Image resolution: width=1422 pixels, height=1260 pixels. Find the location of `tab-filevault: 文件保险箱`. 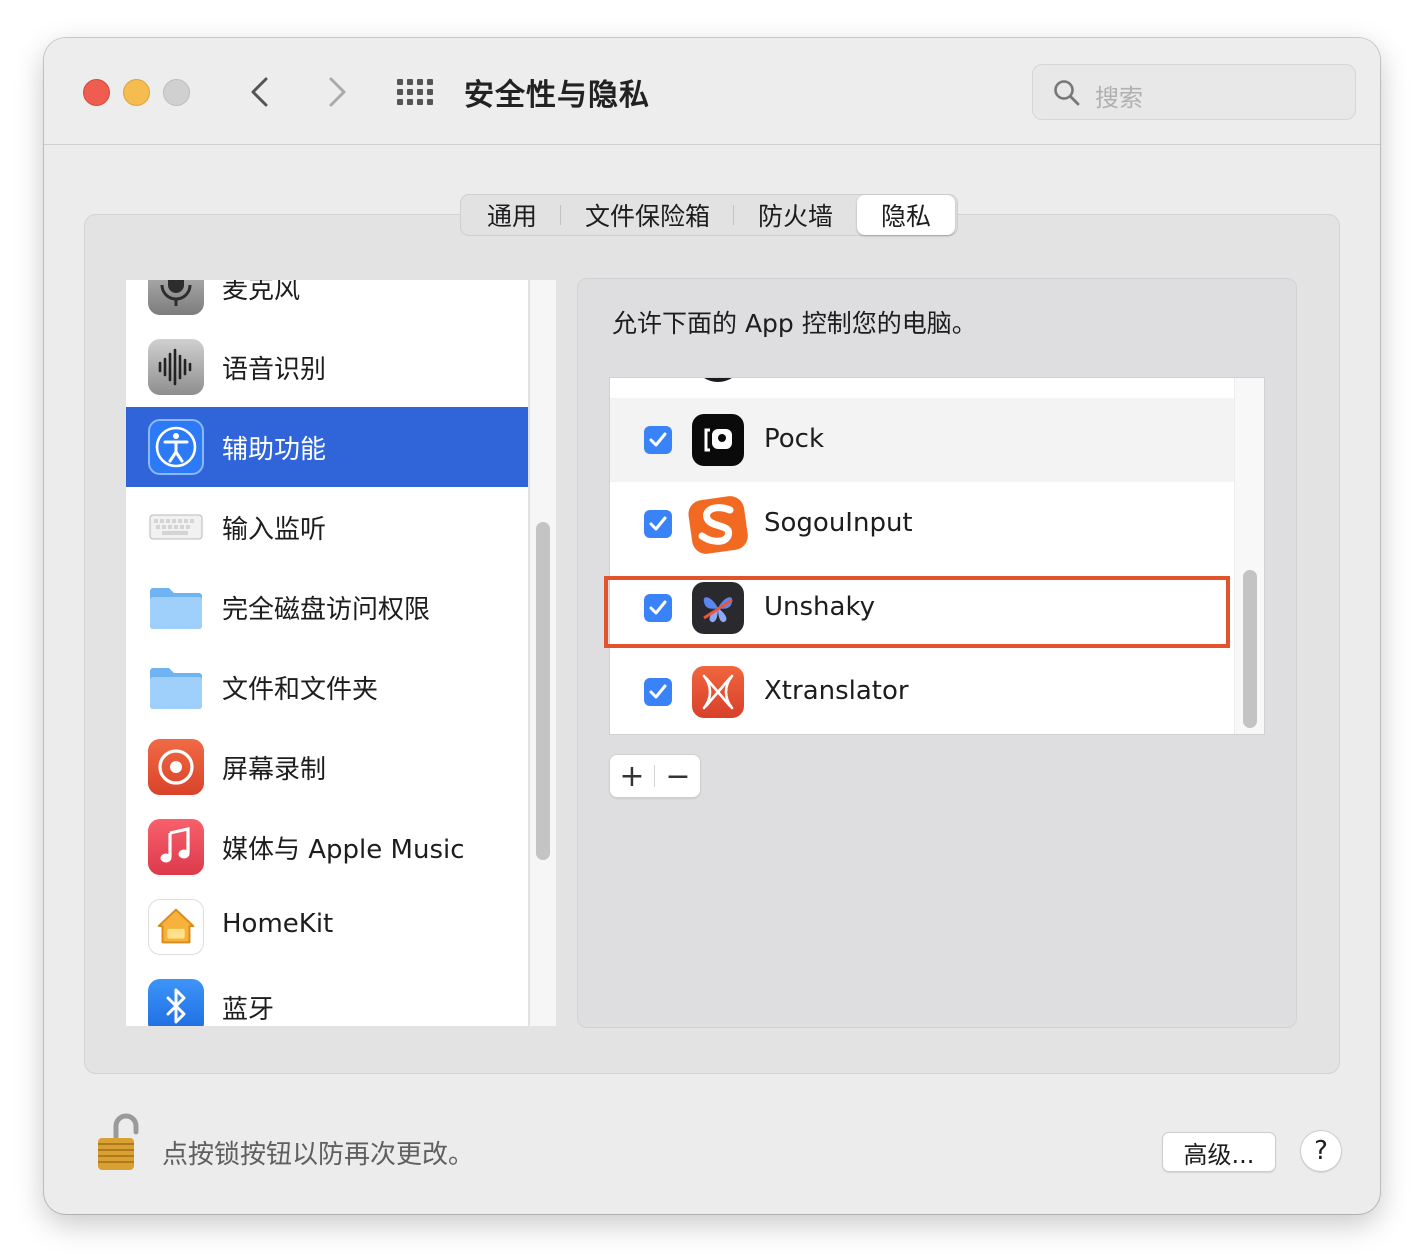

tab-filevault: 文件保险箱 is located at coordinates (648, 215).